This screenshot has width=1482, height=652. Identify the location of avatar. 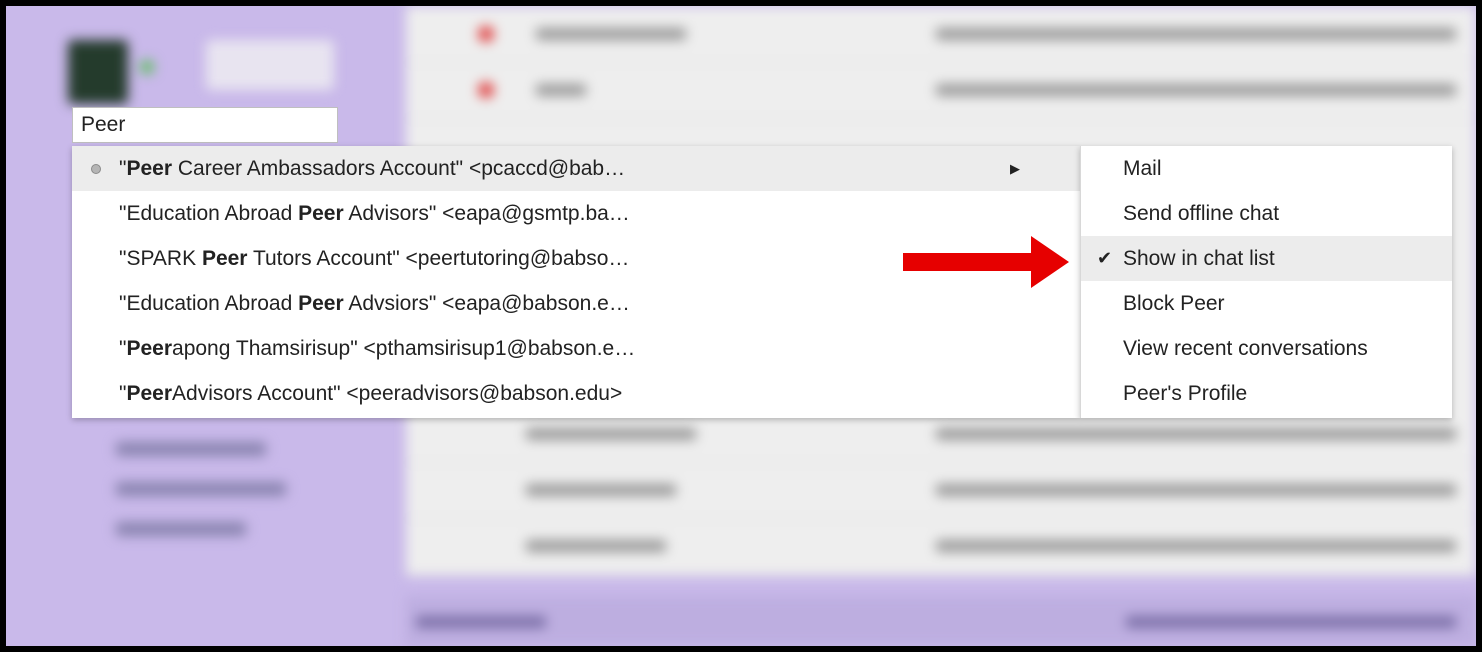
(98, 72).